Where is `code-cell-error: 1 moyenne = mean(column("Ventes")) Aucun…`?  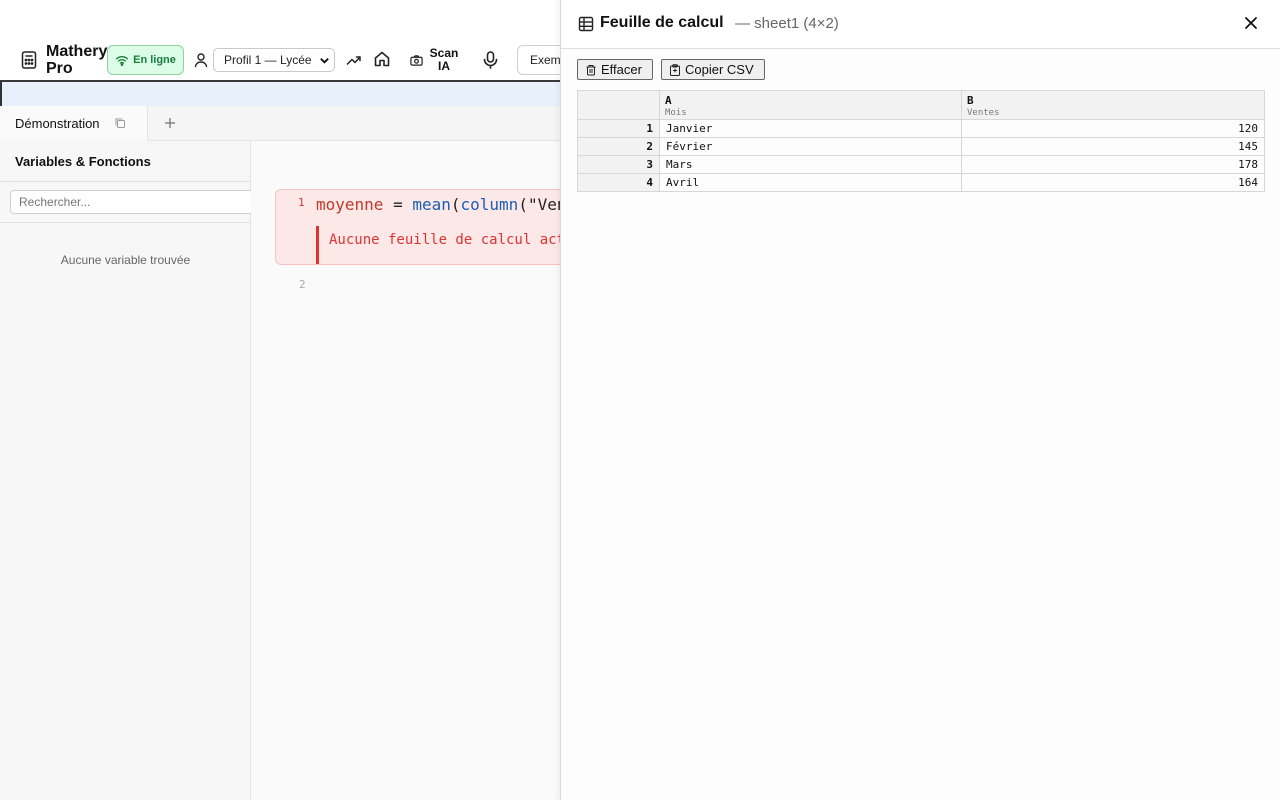 code-cell-error: 1 moyenne = mean(column("Ventes")) Aucun… is located at coordinates (425, 227).